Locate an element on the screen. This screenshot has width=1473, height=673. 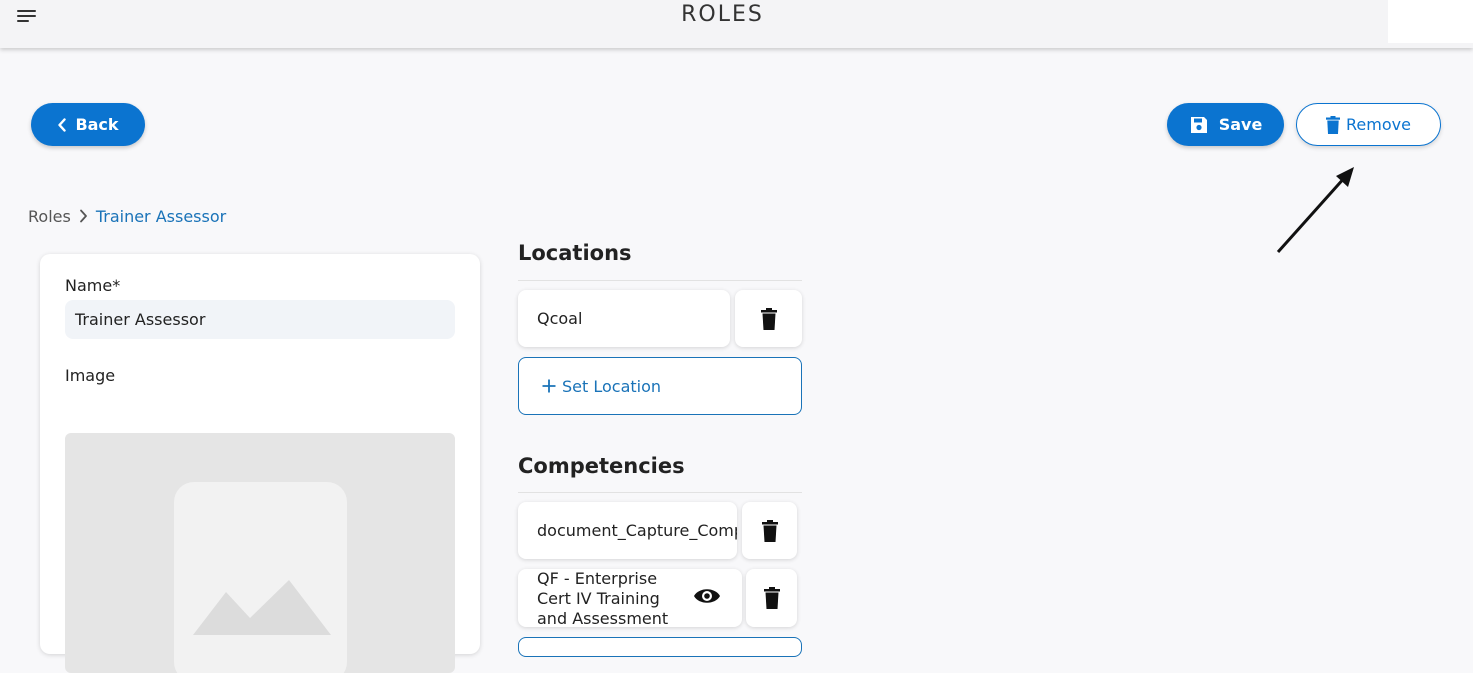
image-upload-area is located at coordinates (260, 553).